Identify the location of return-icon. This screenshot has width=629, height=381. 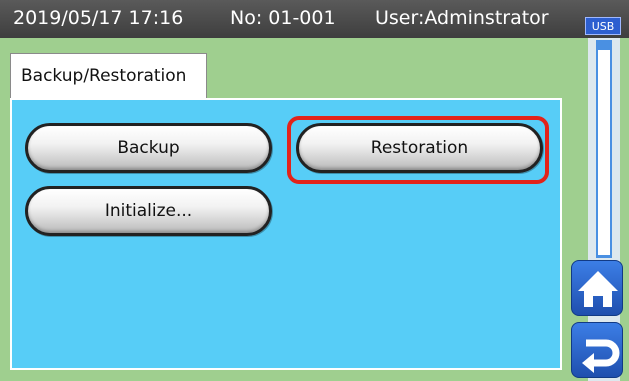
(601, 356).